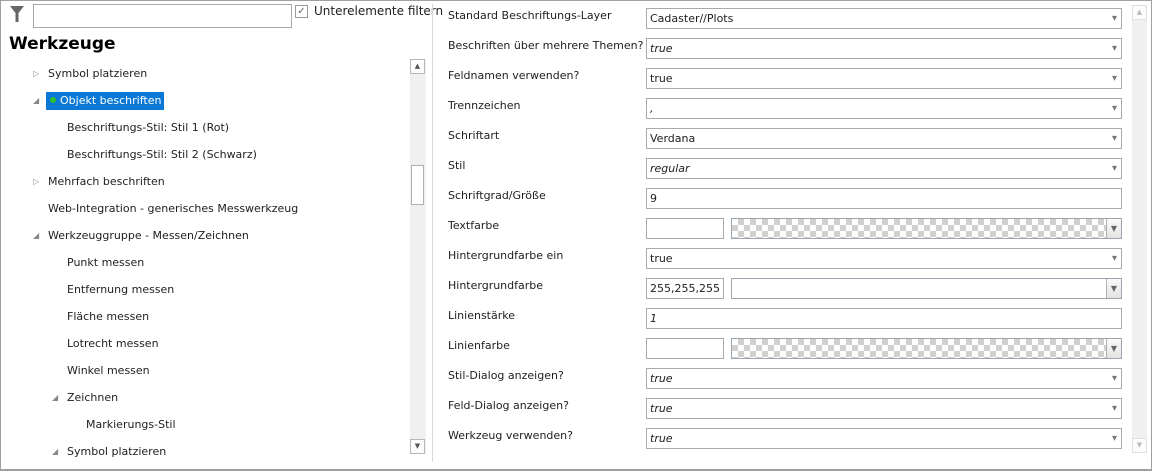  I want to click on property-label: Linienfarbe, so click(479, 345).